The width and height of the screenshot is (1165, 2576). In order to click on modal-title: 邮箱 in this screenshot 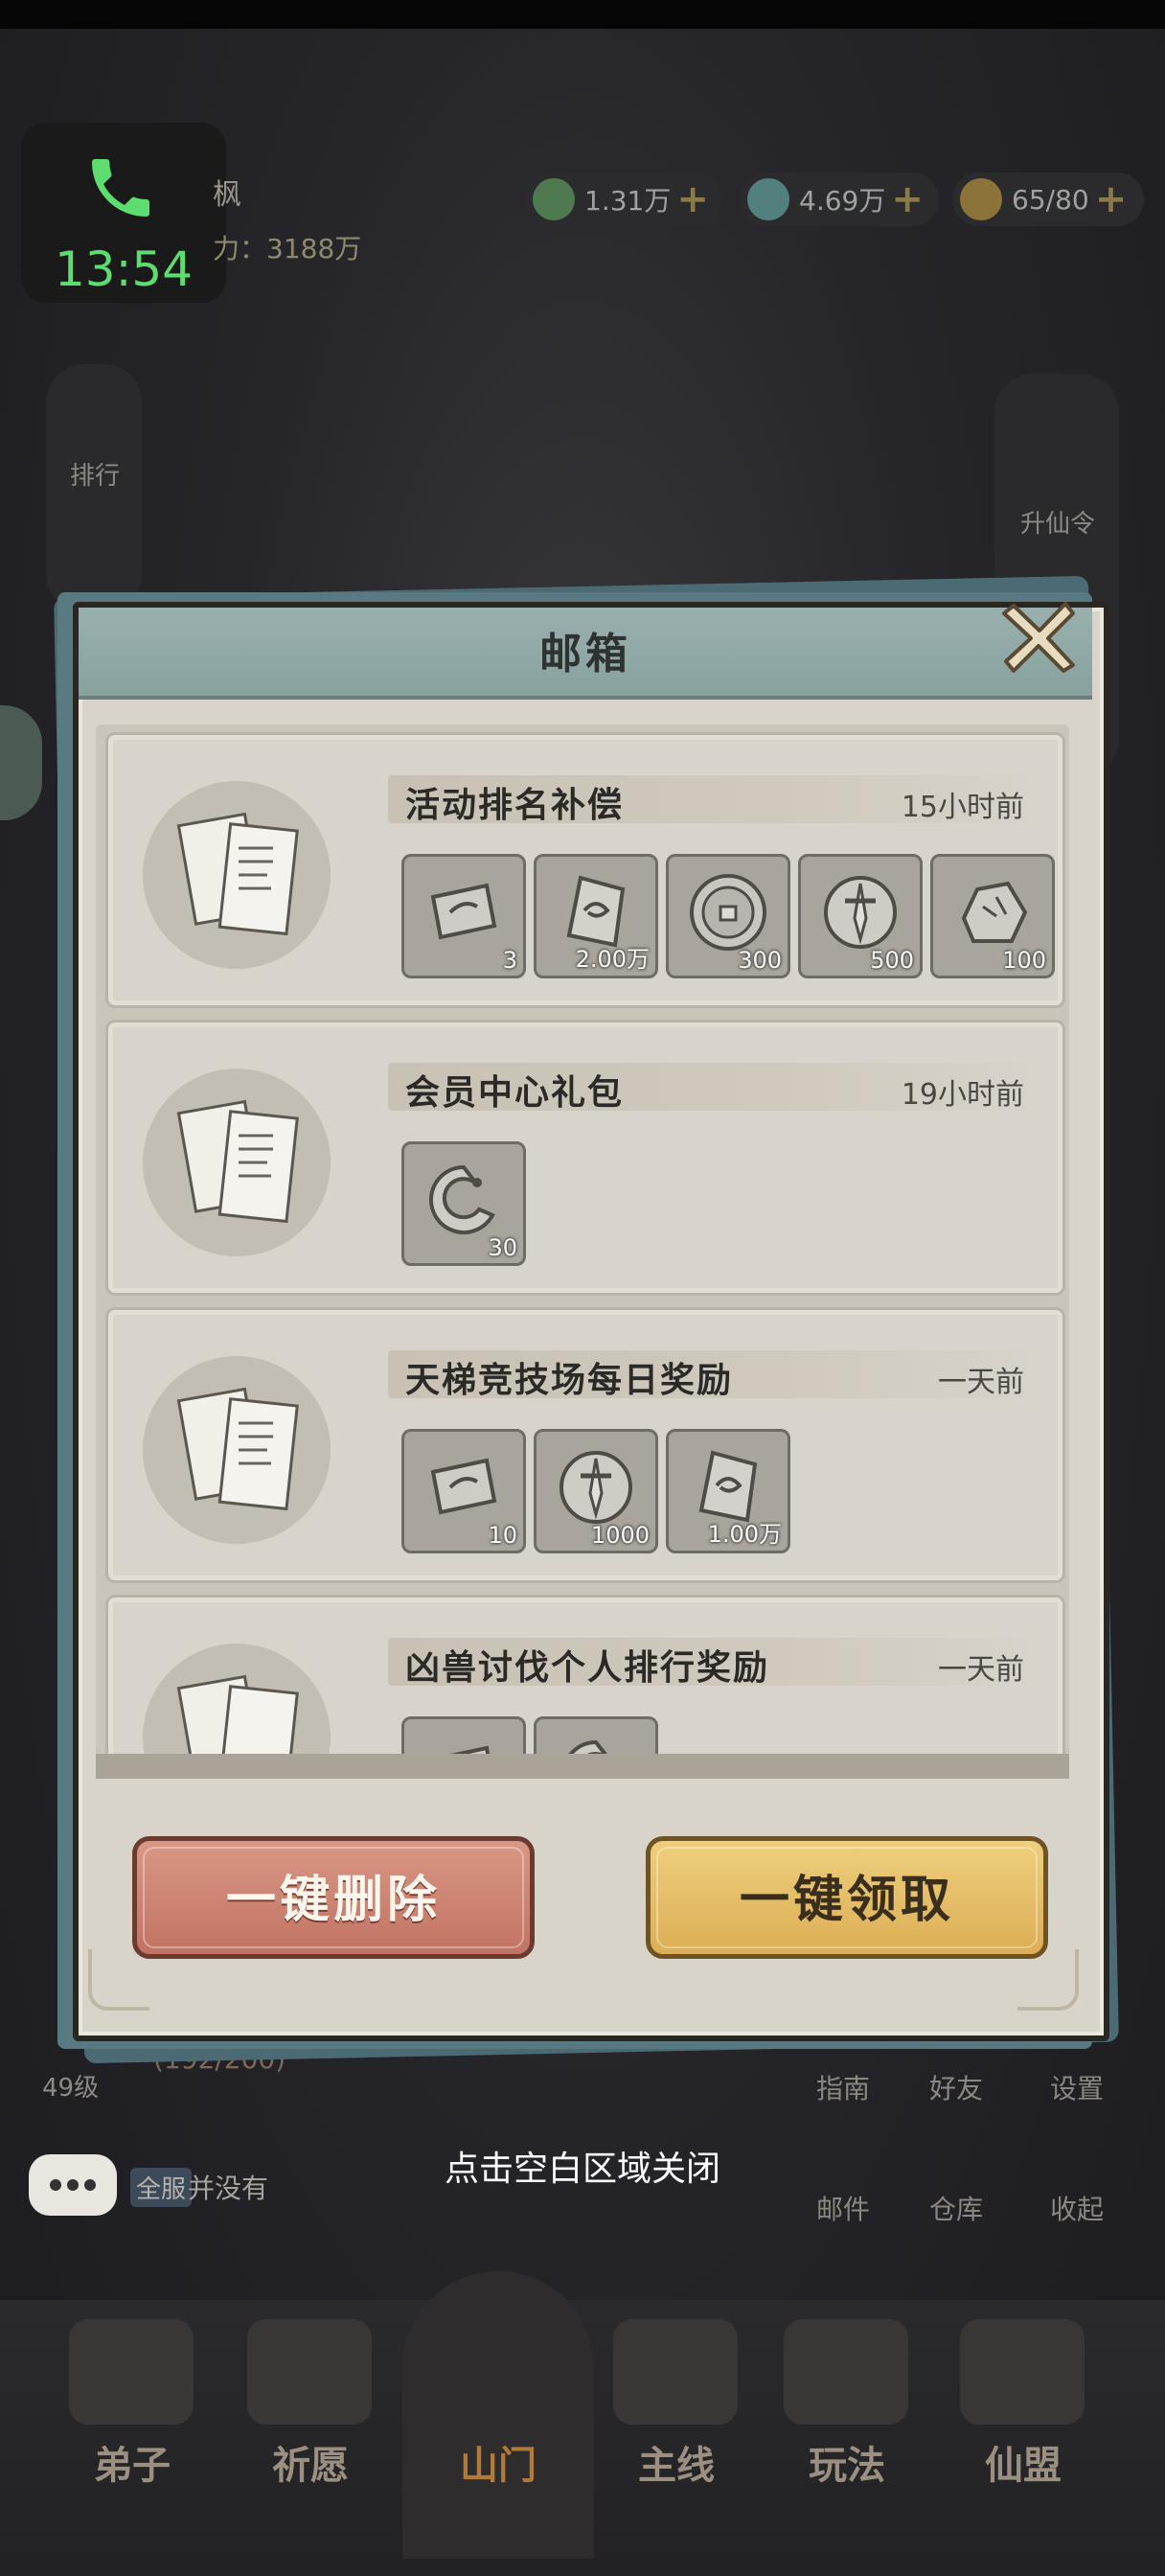, I will do `click(585, 654)`.